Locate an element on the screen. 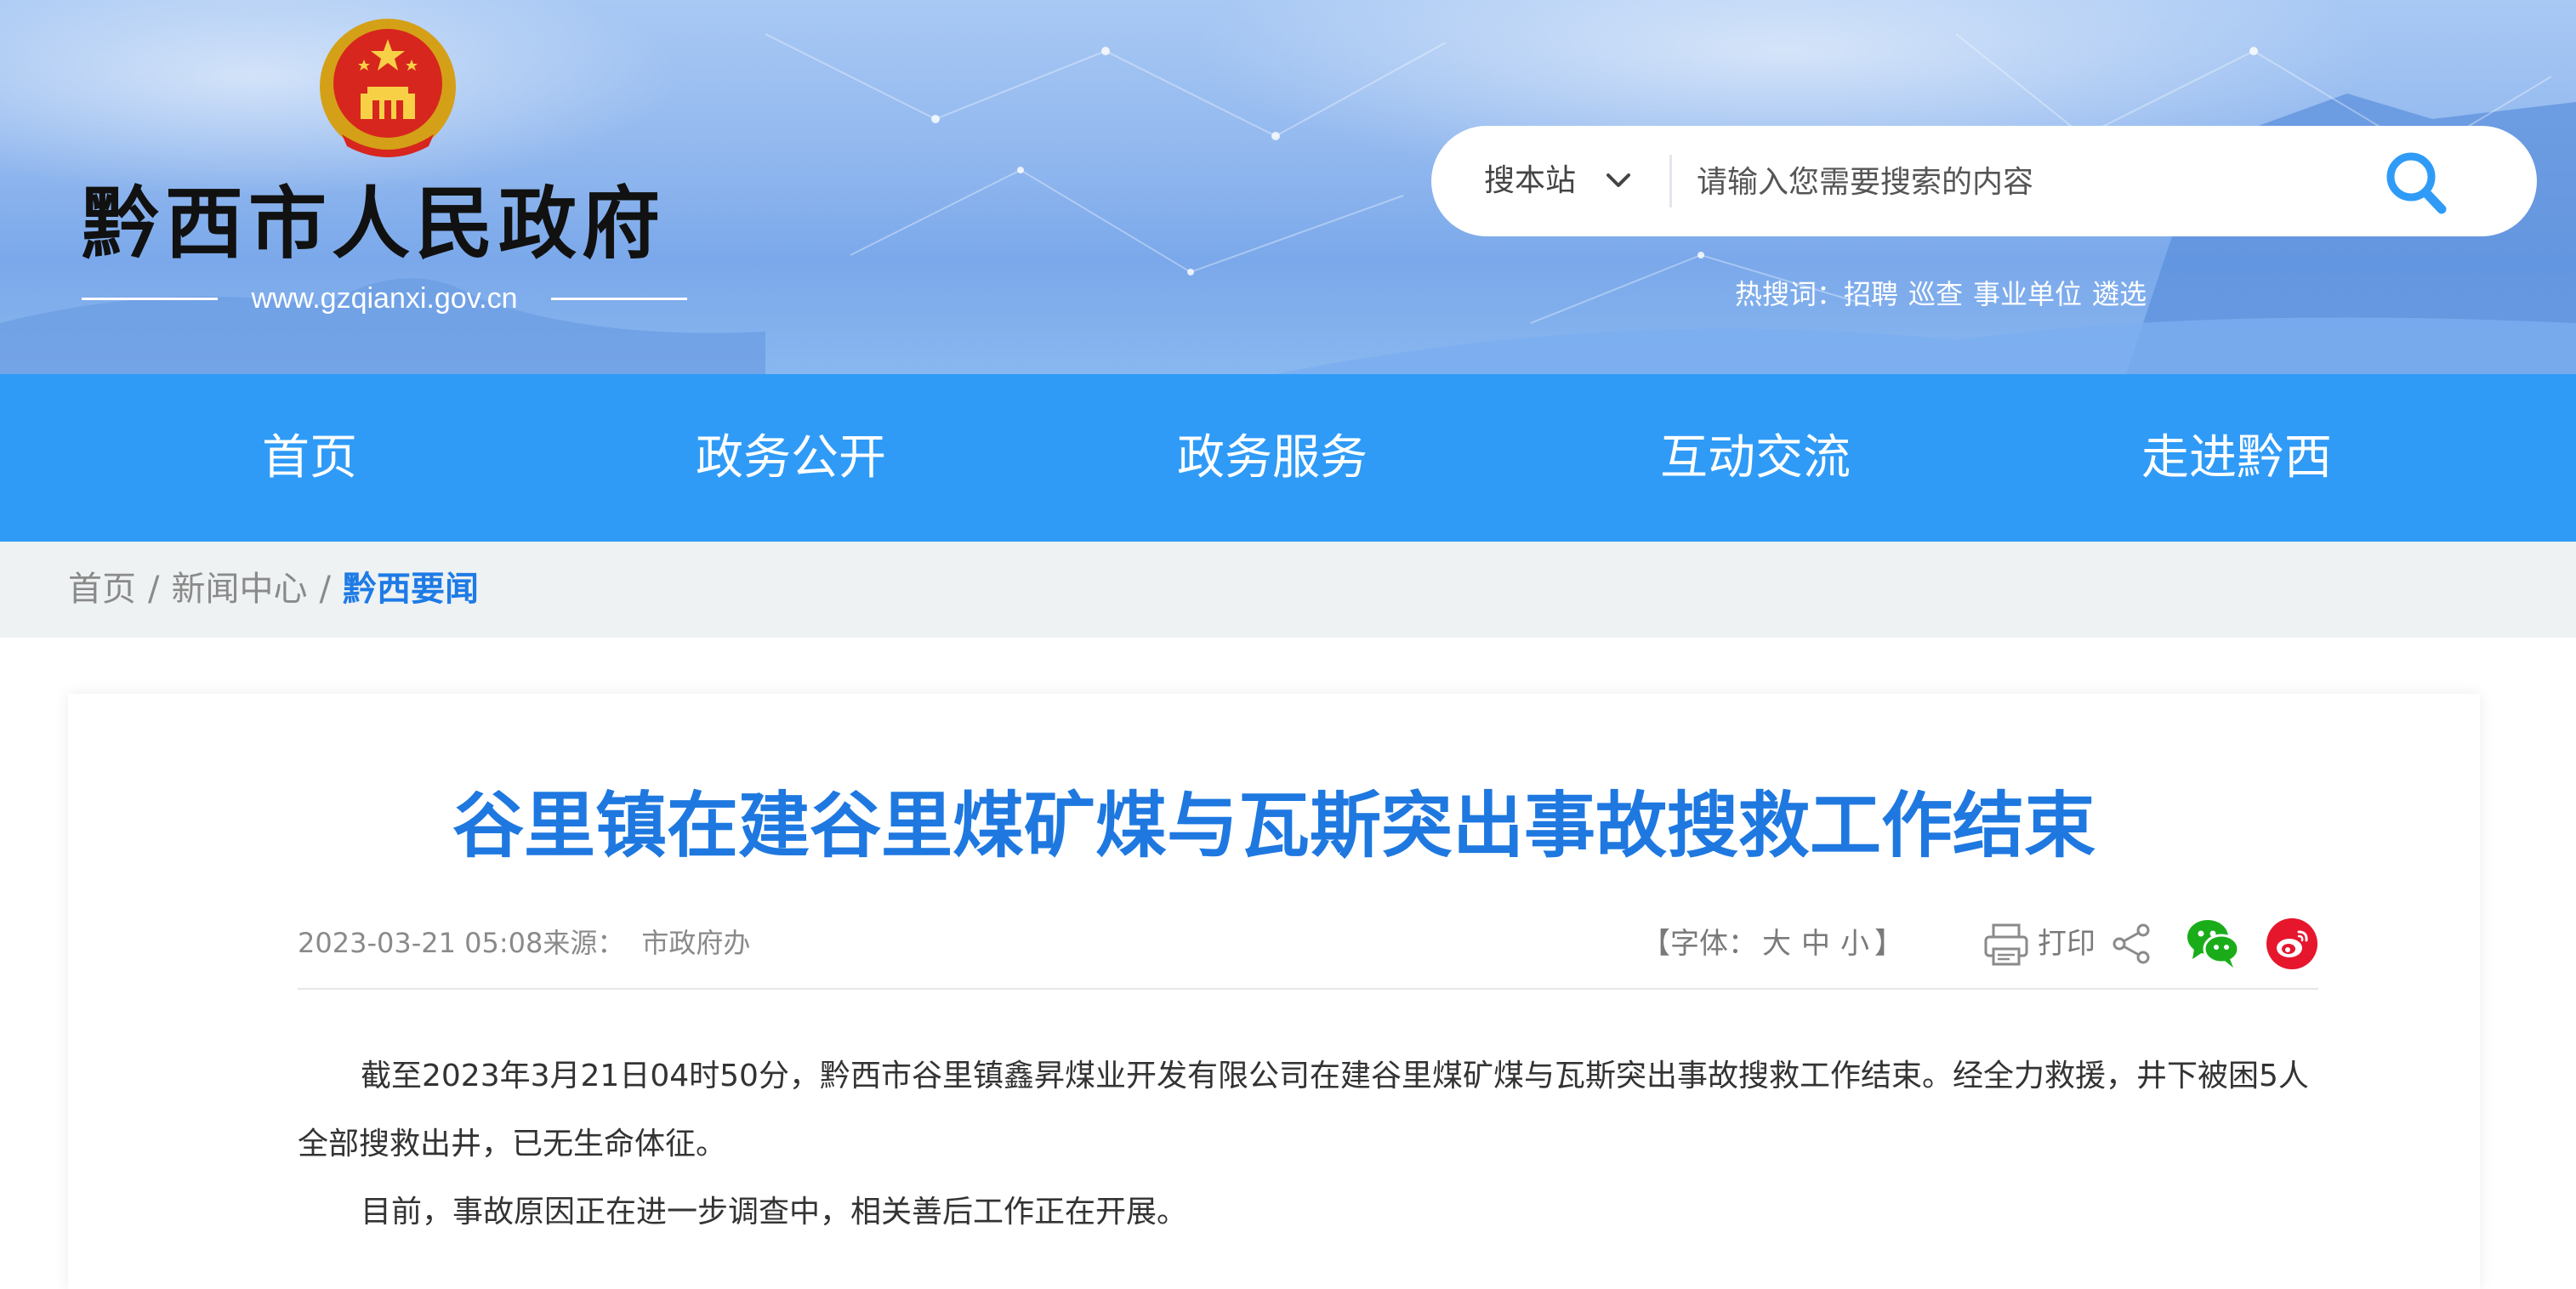  site-name: 黔西市人民政府 is located at coordinates (396, 223).